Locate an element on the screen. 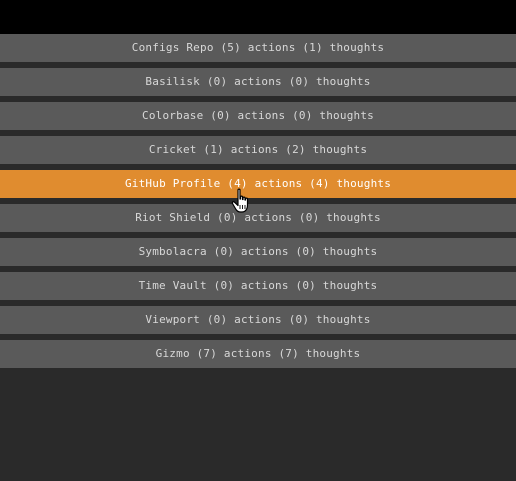  project-item-github-profile: GitHub Profile (4) actions (4) thoughts is located at coordinates (258, 184).